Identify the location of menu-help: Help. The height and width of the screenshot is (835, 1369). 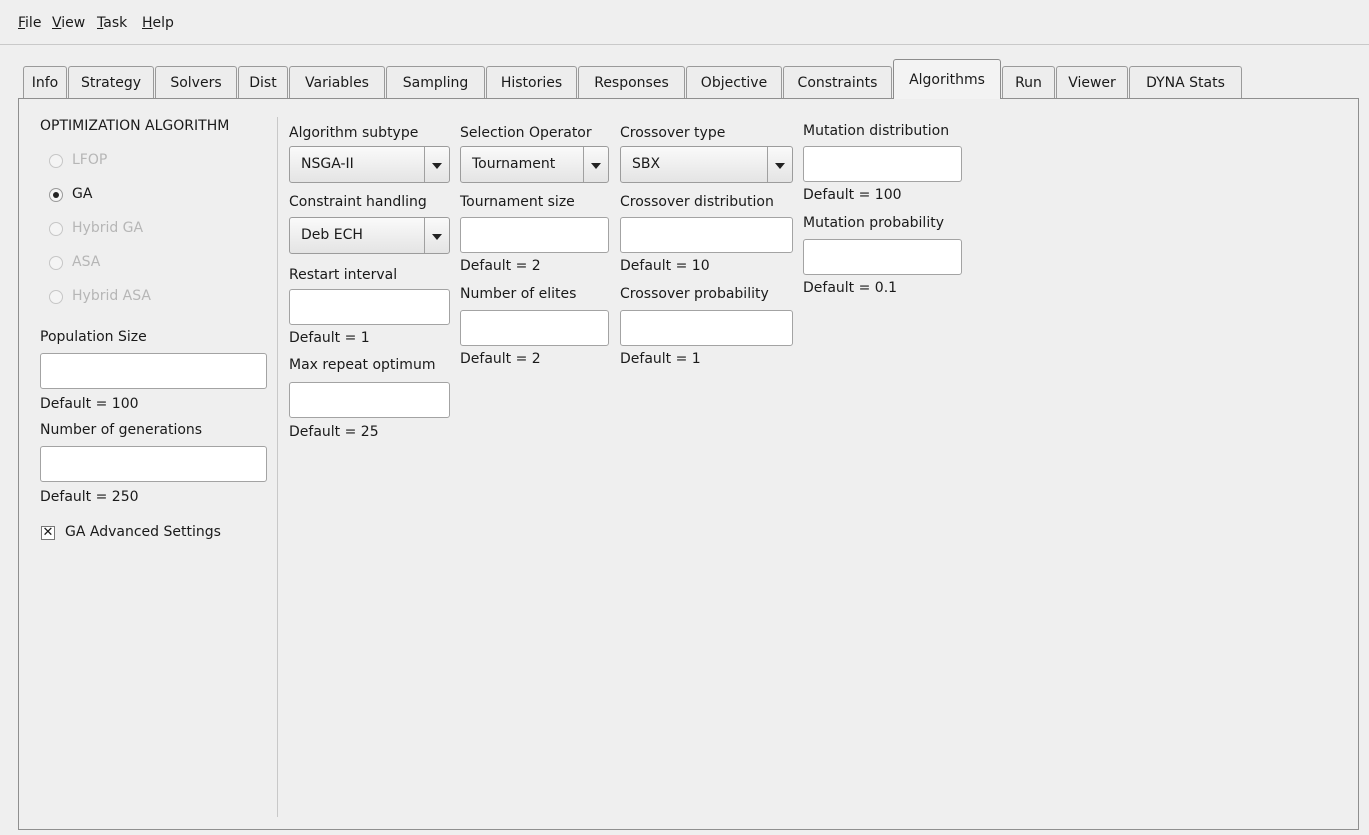
(158, 23).